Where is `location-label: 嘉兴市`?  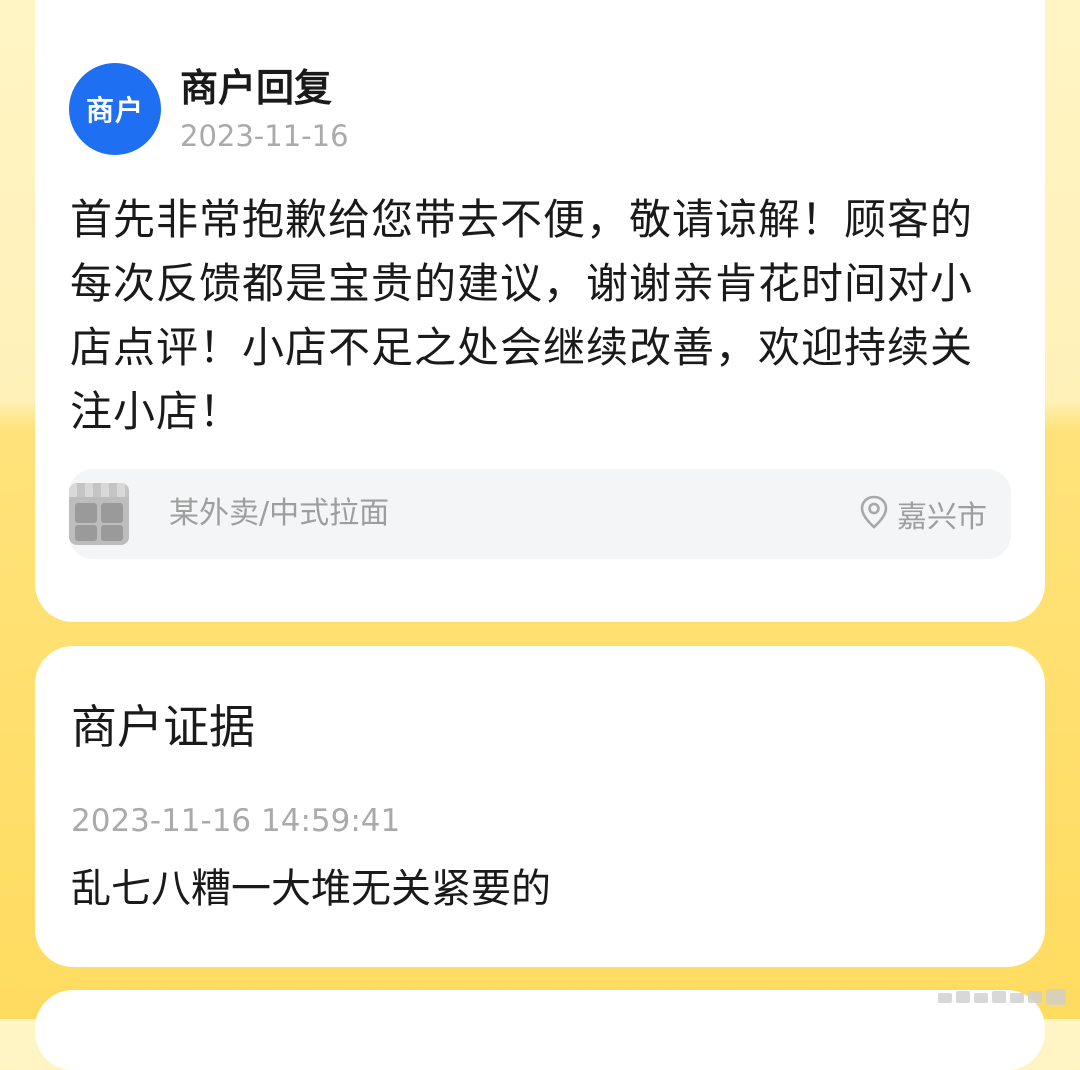
location-label: 嘉兴市 is located at coordinates (942, 517).